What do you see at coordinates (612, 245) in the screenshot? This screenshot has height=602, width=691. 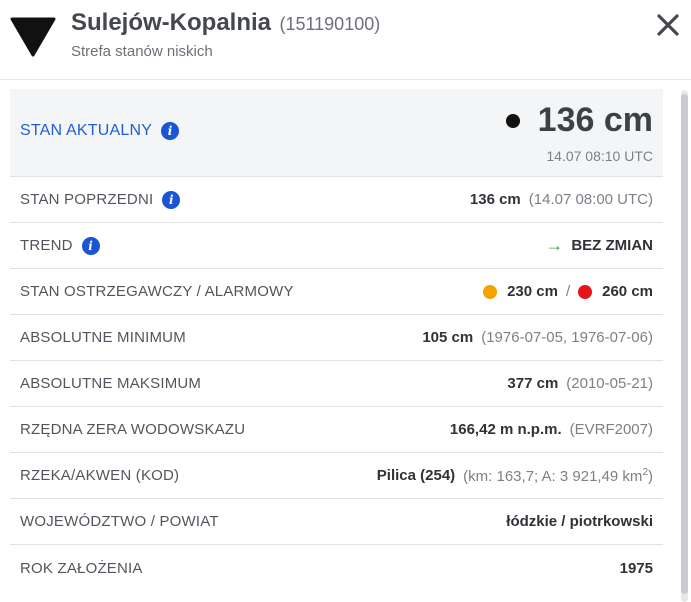 I see `trend-value: BEZ ZMIAN` at bounding box center [612, 245].